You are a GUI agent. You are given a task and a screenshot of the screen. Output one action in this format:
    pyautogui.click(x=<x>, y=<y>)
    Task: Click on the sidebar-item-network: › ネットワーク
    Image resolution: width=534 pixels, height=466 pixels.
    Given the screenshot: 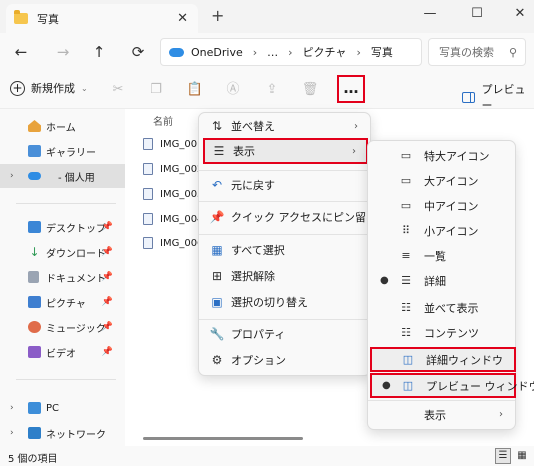 What is the action you would take?
    pyautogui.click(x=62, y=433)
    